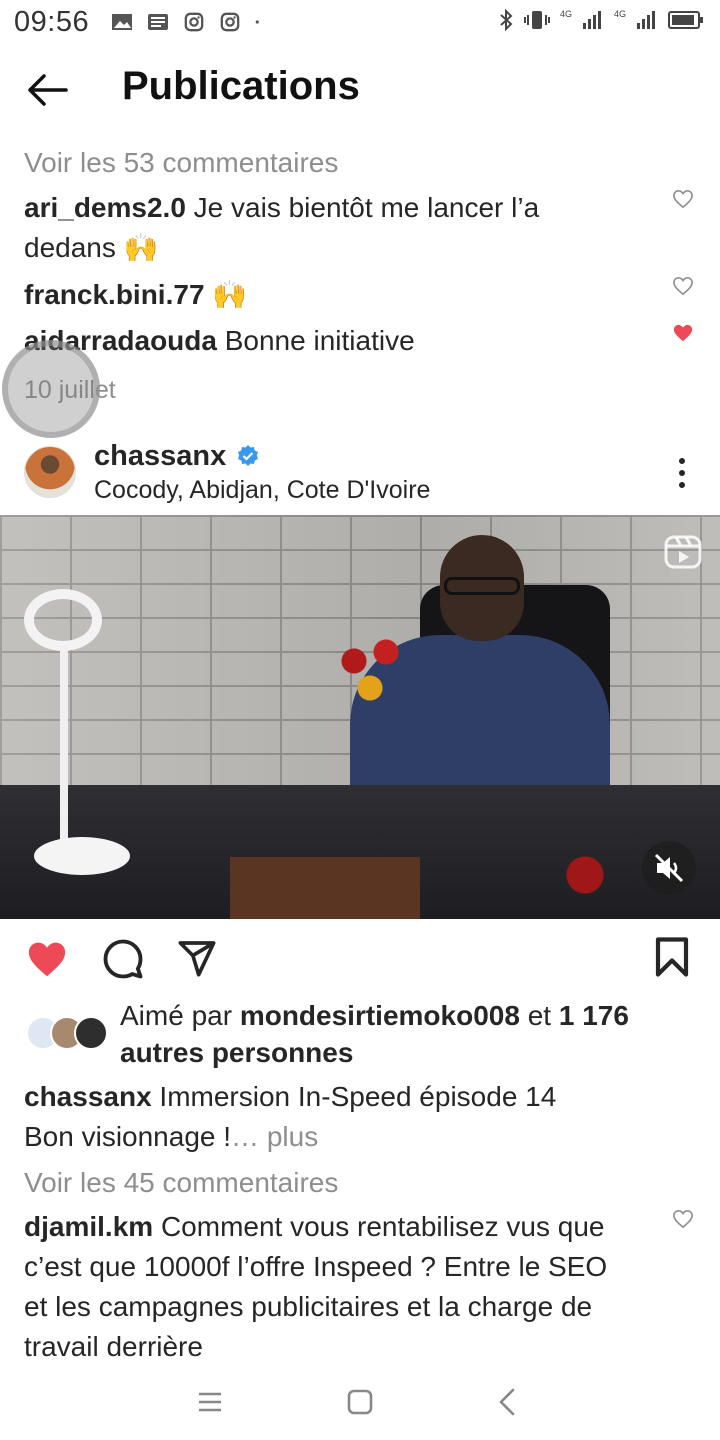 The height and width of the screenshot is (1440, 720). What do you see at coordinates (683, 552) in the screenshot?
I see `reels-icon` at bounding box center [683, 552].